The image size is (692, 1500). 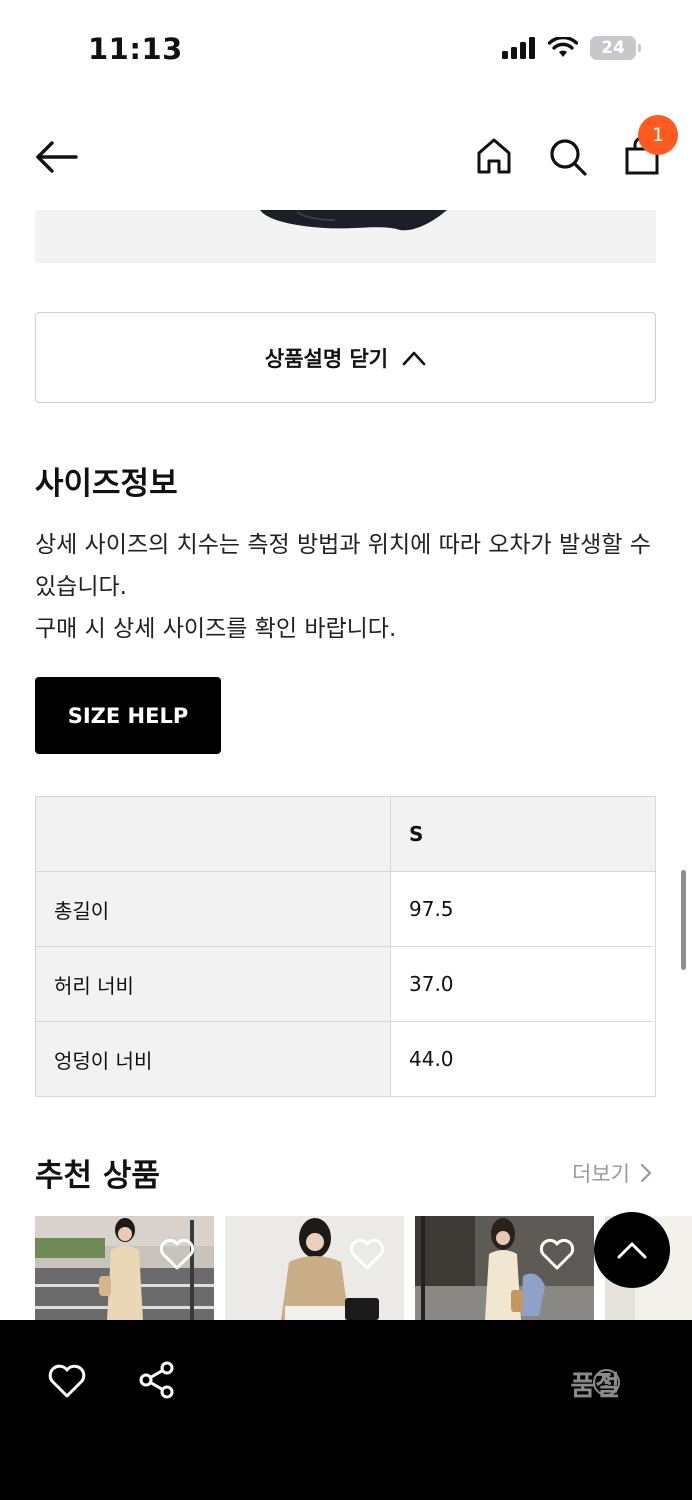 I want to click on search-icon, so click(x=568, y=157).